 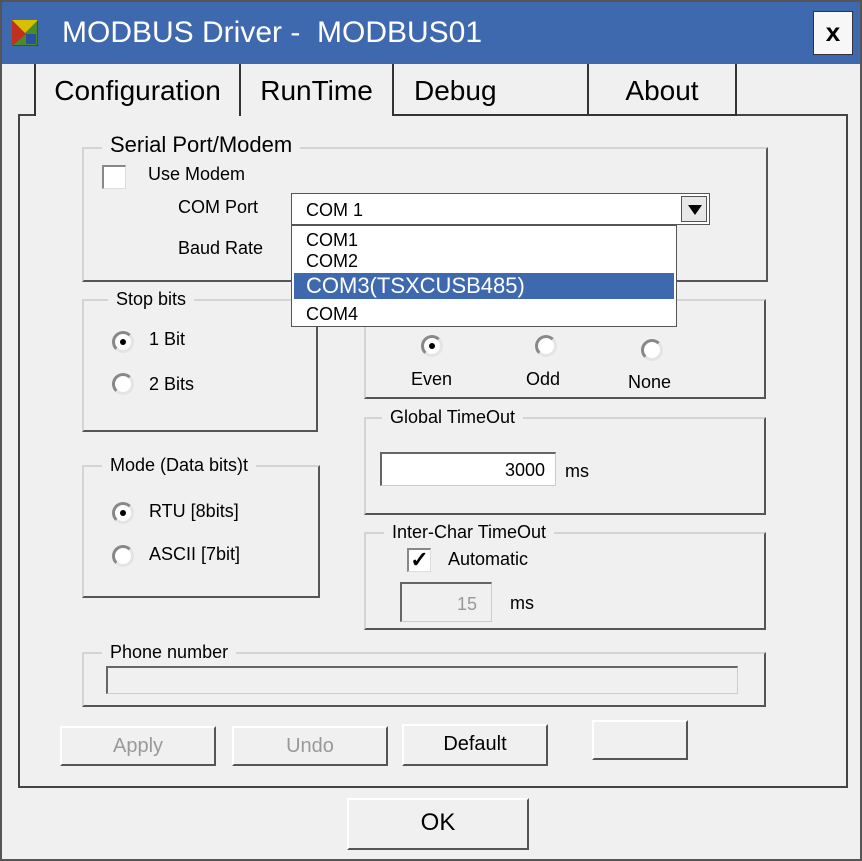 What do you see at coordinates (419, 560) in the screenshot?
I see `automatic-checkbox: ✓` at bounding box center [419, 560].